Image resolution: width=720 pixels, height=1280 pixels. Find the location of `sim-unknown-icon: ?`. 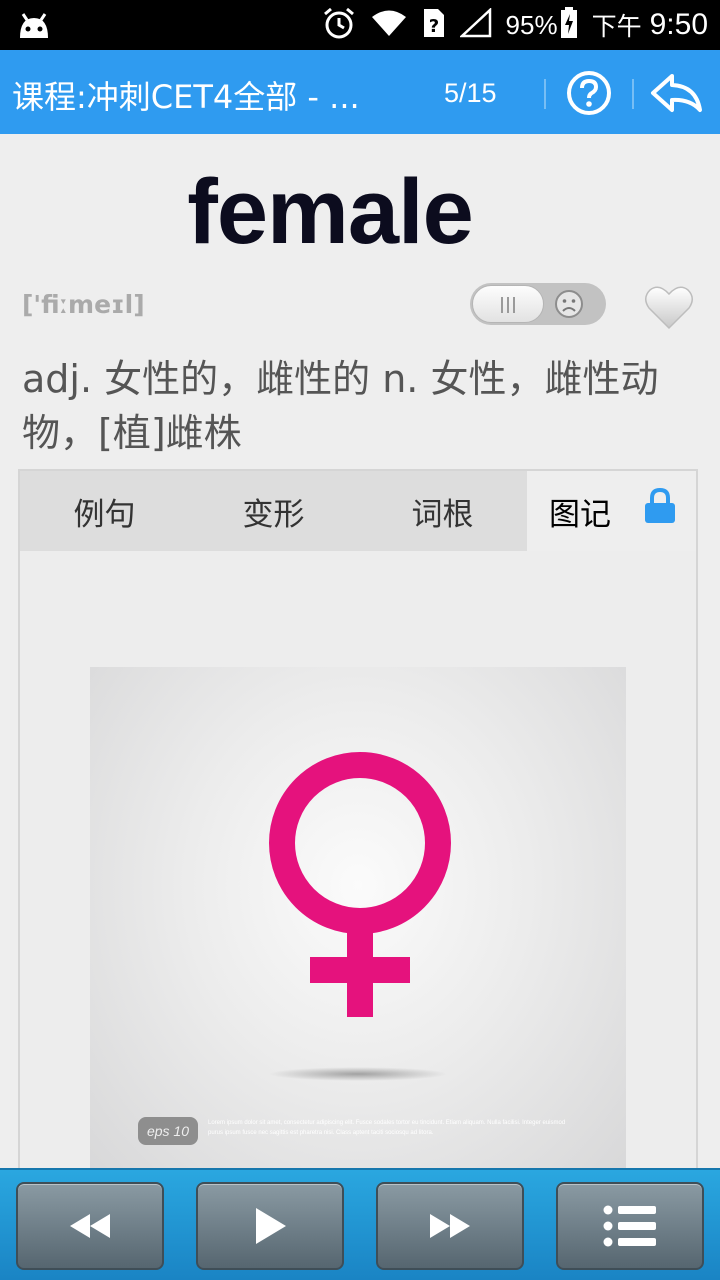

sim-unknown-icon: ? is located at coordinates (434, 25).